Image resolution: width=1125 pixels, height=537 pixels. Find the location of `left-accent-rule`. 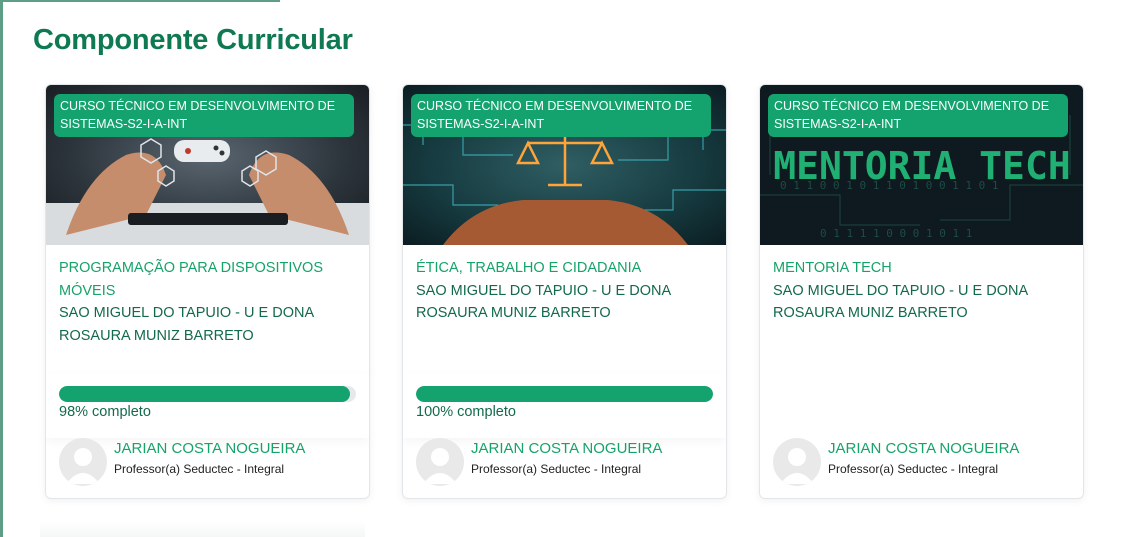

left-accent-rule is located at coordinates (1, 268).